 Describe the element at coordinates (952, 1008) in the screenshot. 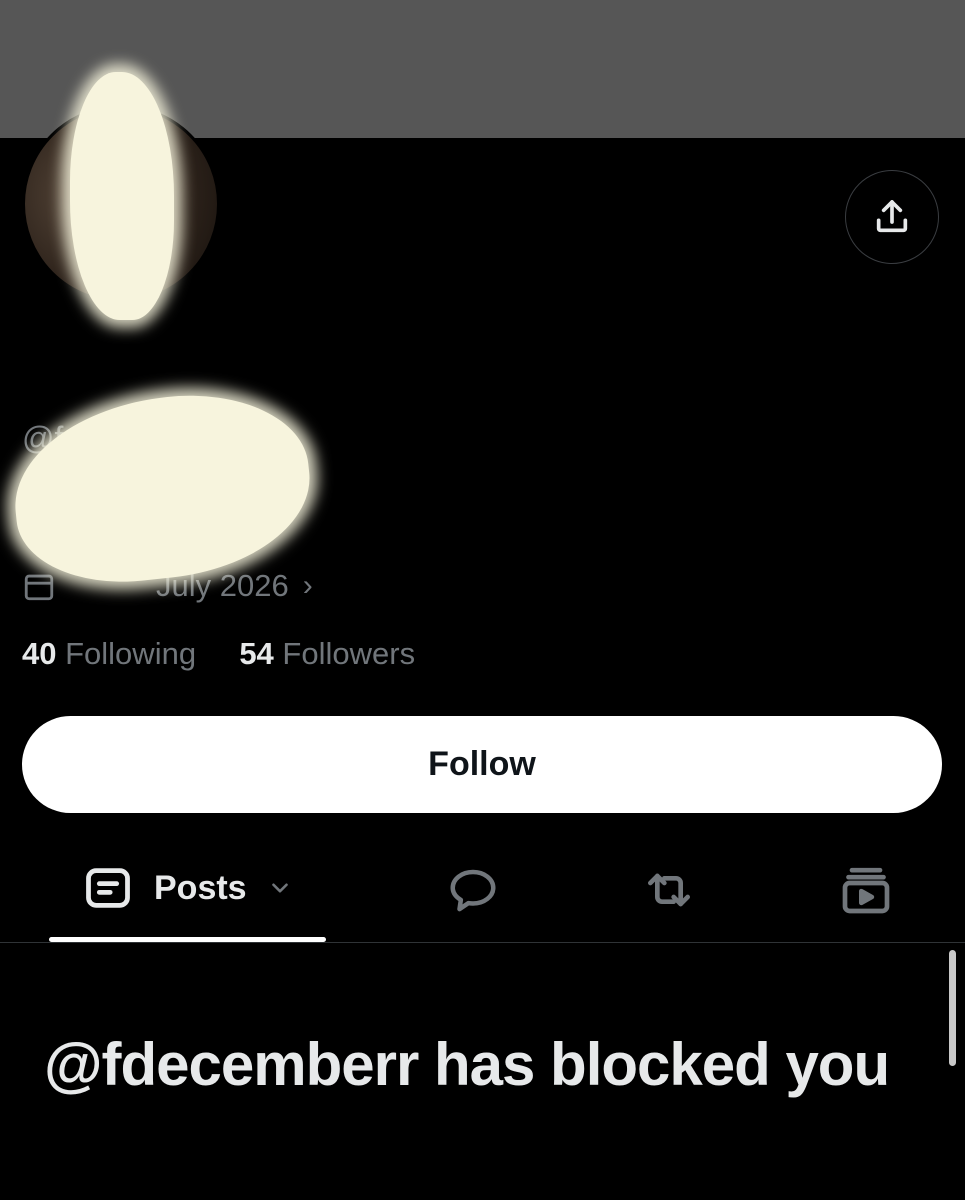

I see `scrollbar` at that location.